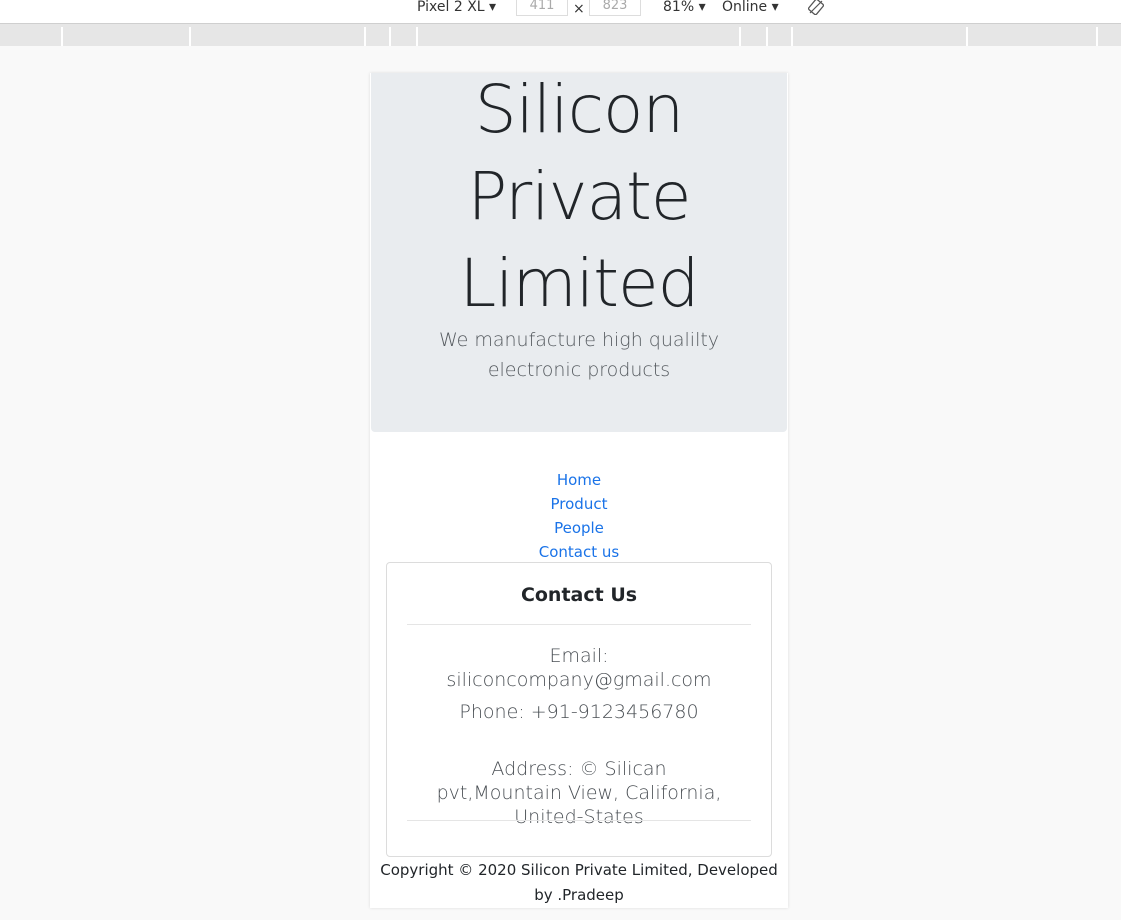 The width and height of the screenshot is (1121, 920). What do you see at coordinates (579, 595) in the screenshot?
I see `contact-title: Contact Us` at bounding box center [579, 595].